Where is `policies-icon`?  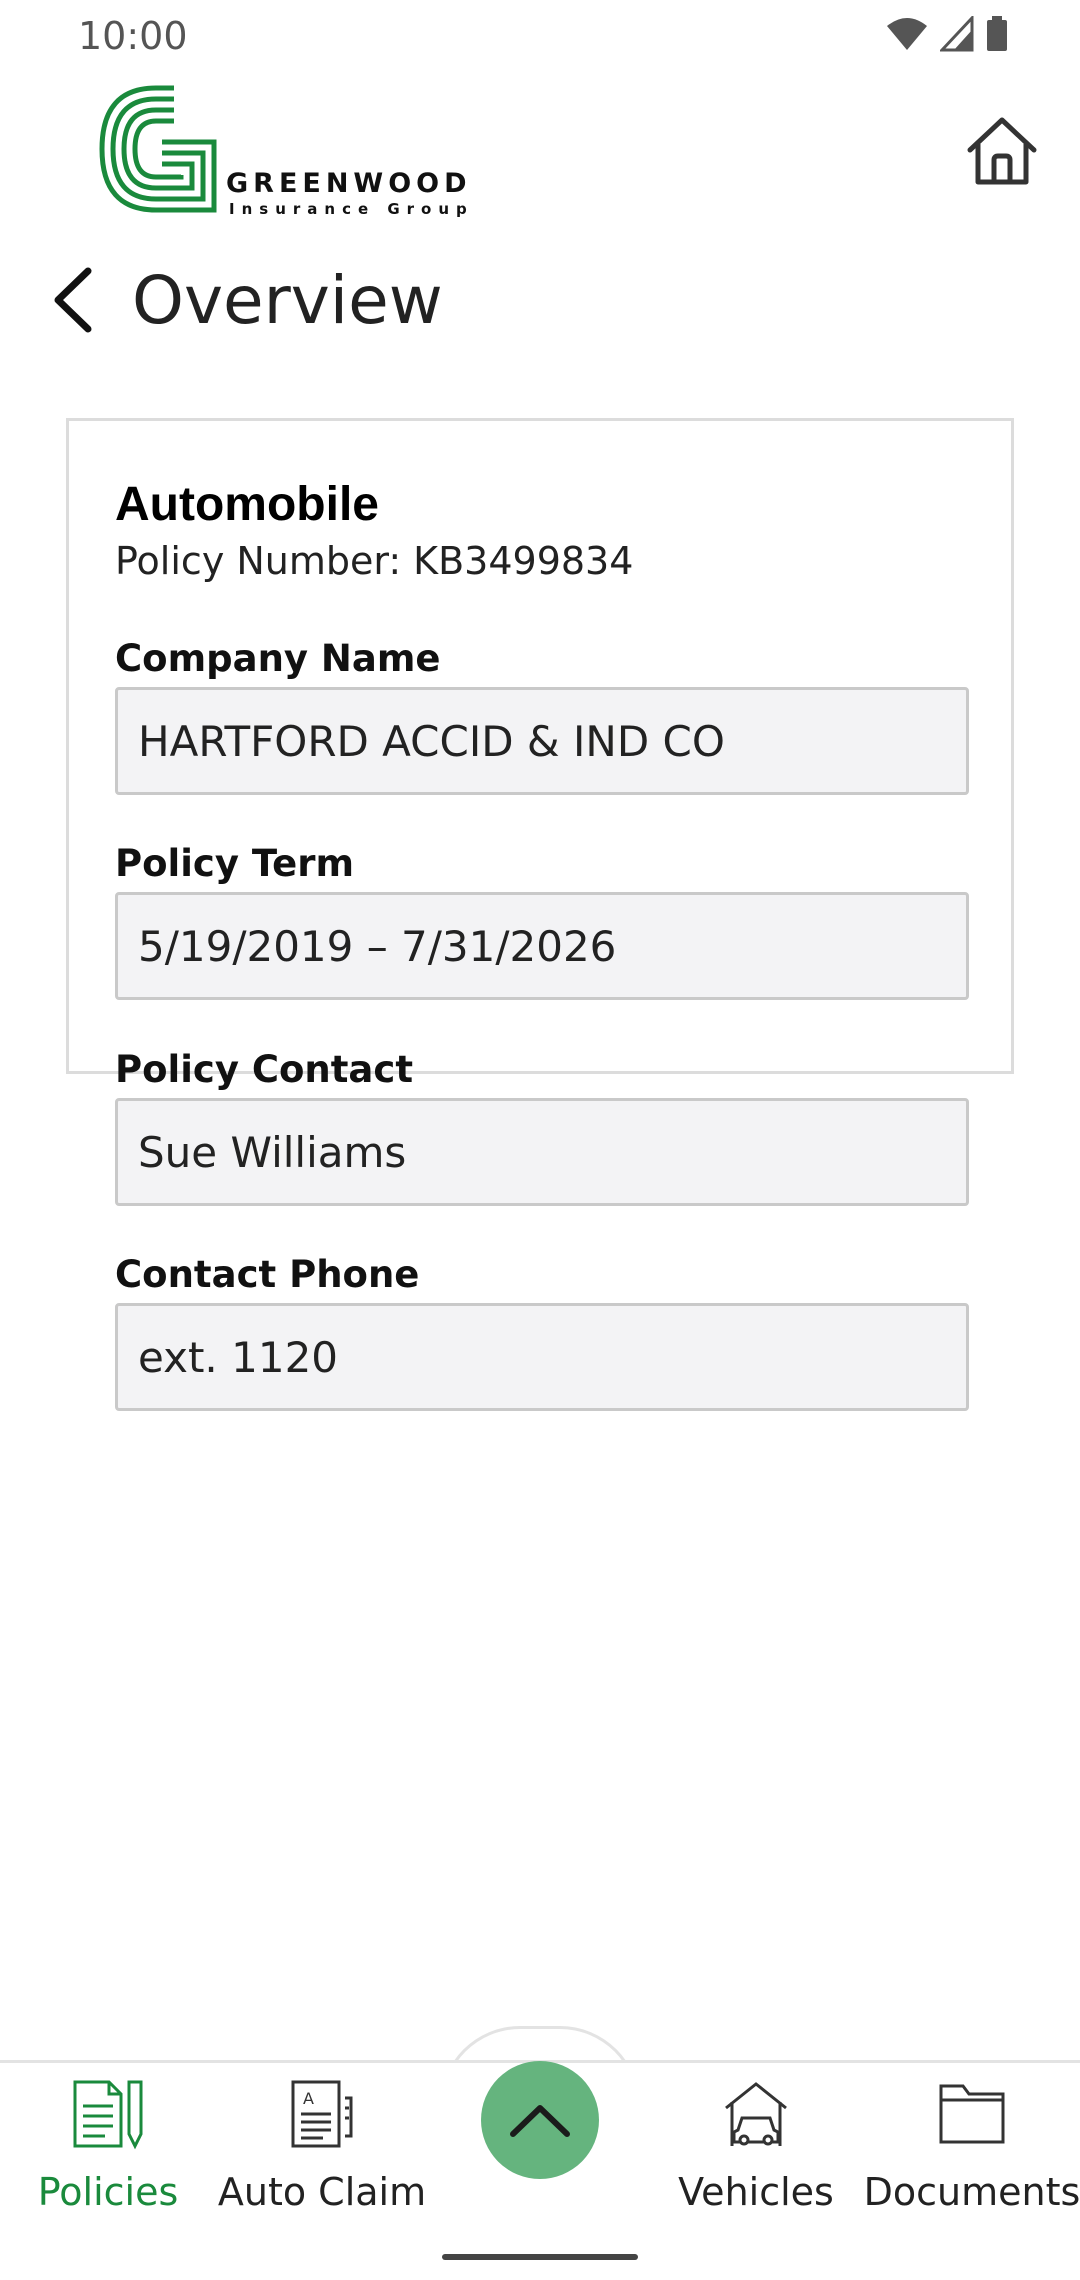 policies-icon is located at coordinates (108, 2114).